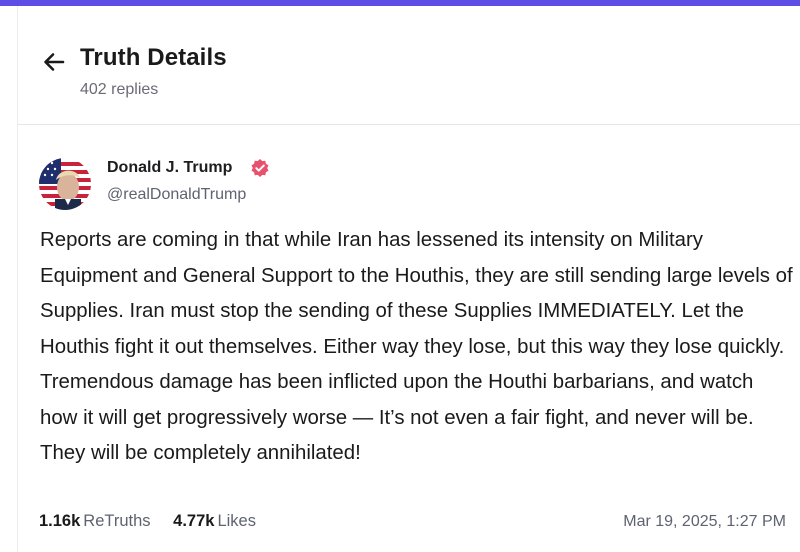  I want to click on avatar, so click(65, 184).